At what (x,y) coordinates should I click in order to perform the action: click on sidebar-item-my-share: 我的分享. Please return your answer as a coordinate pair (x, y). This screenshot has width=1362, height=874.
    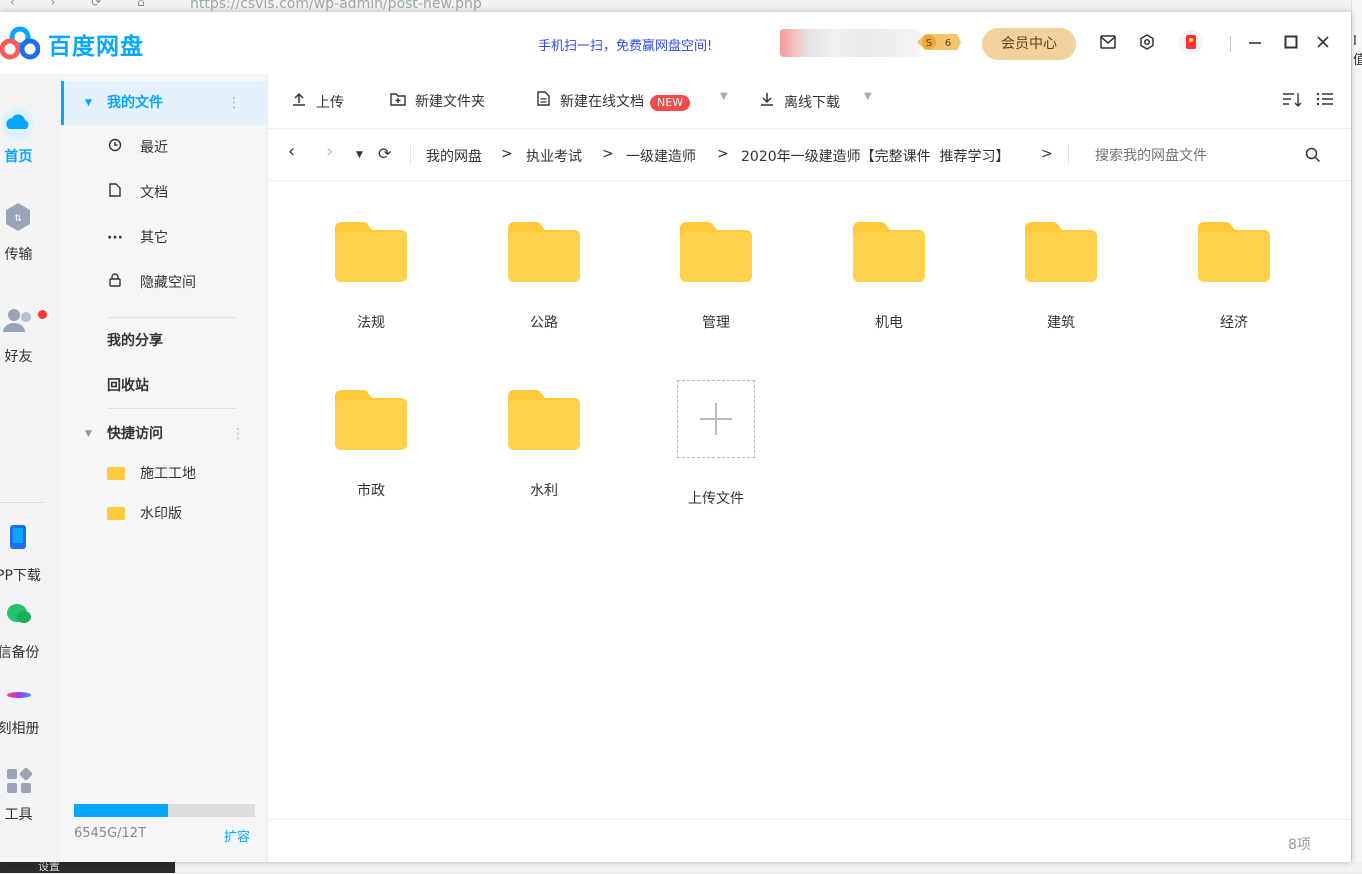
    Looking at the image, I should click on (164, 341).